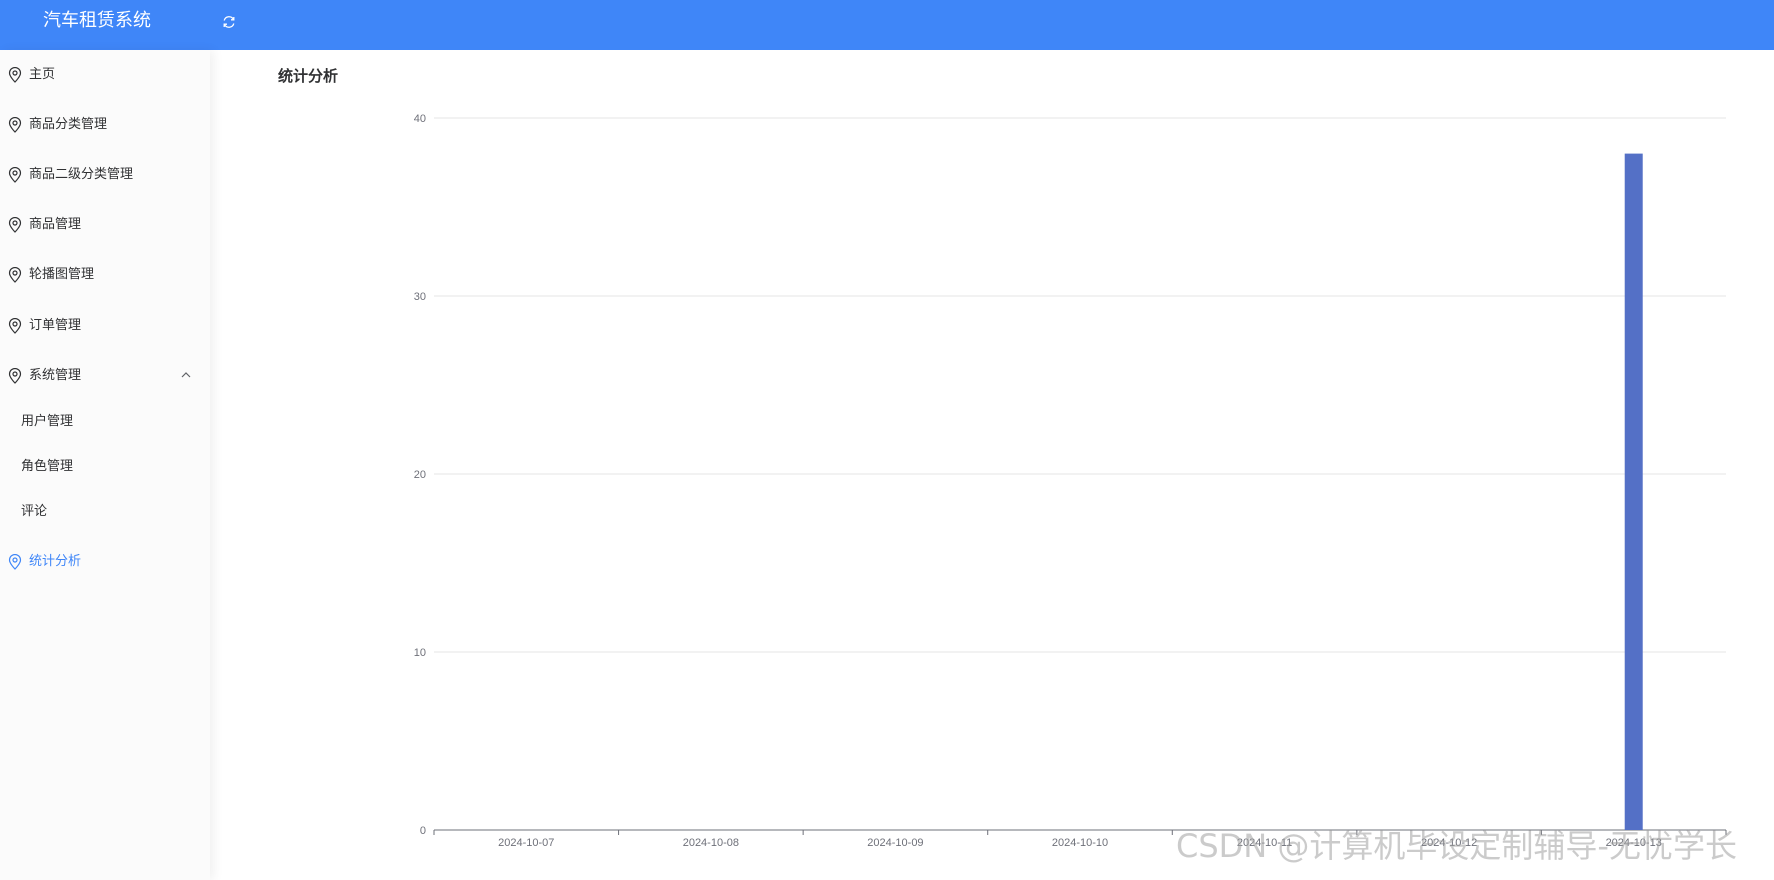 The image size is (1774, 880). What do you see at coordinates (420, 119) in the screenshot?
I see `y-tick-label: 40` at bounding box center [420, 119].